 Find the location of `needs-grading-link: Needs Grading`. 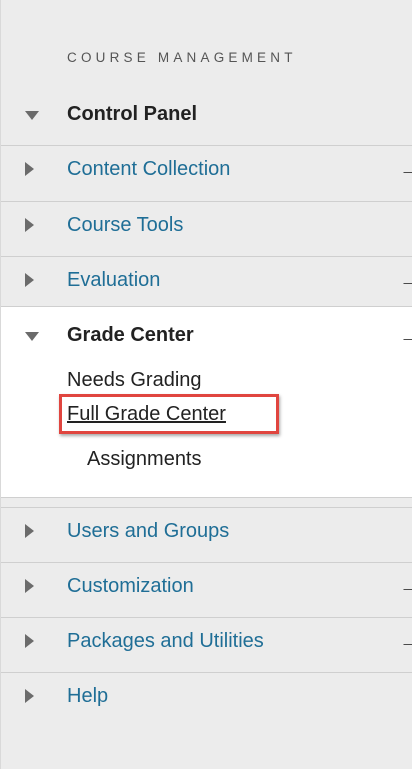

needs-grading-link: Needs Grading is located at coordinates (134, 380).